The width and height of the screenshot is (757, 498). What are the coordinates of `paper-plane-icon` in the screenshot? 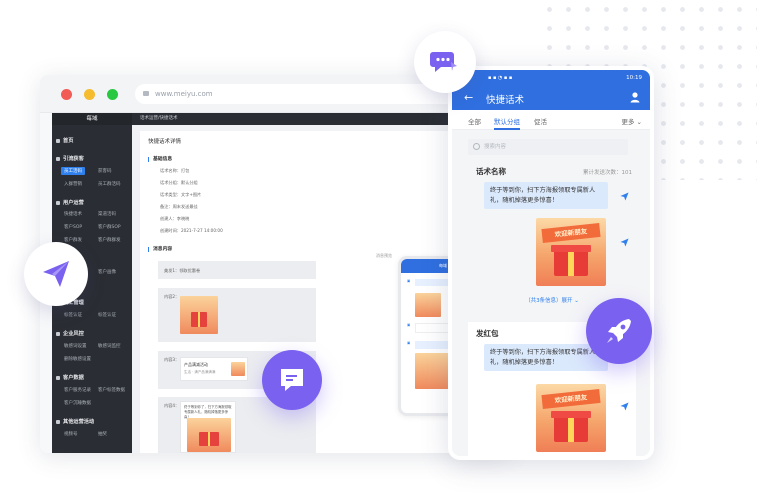 It's located at (56, 274).